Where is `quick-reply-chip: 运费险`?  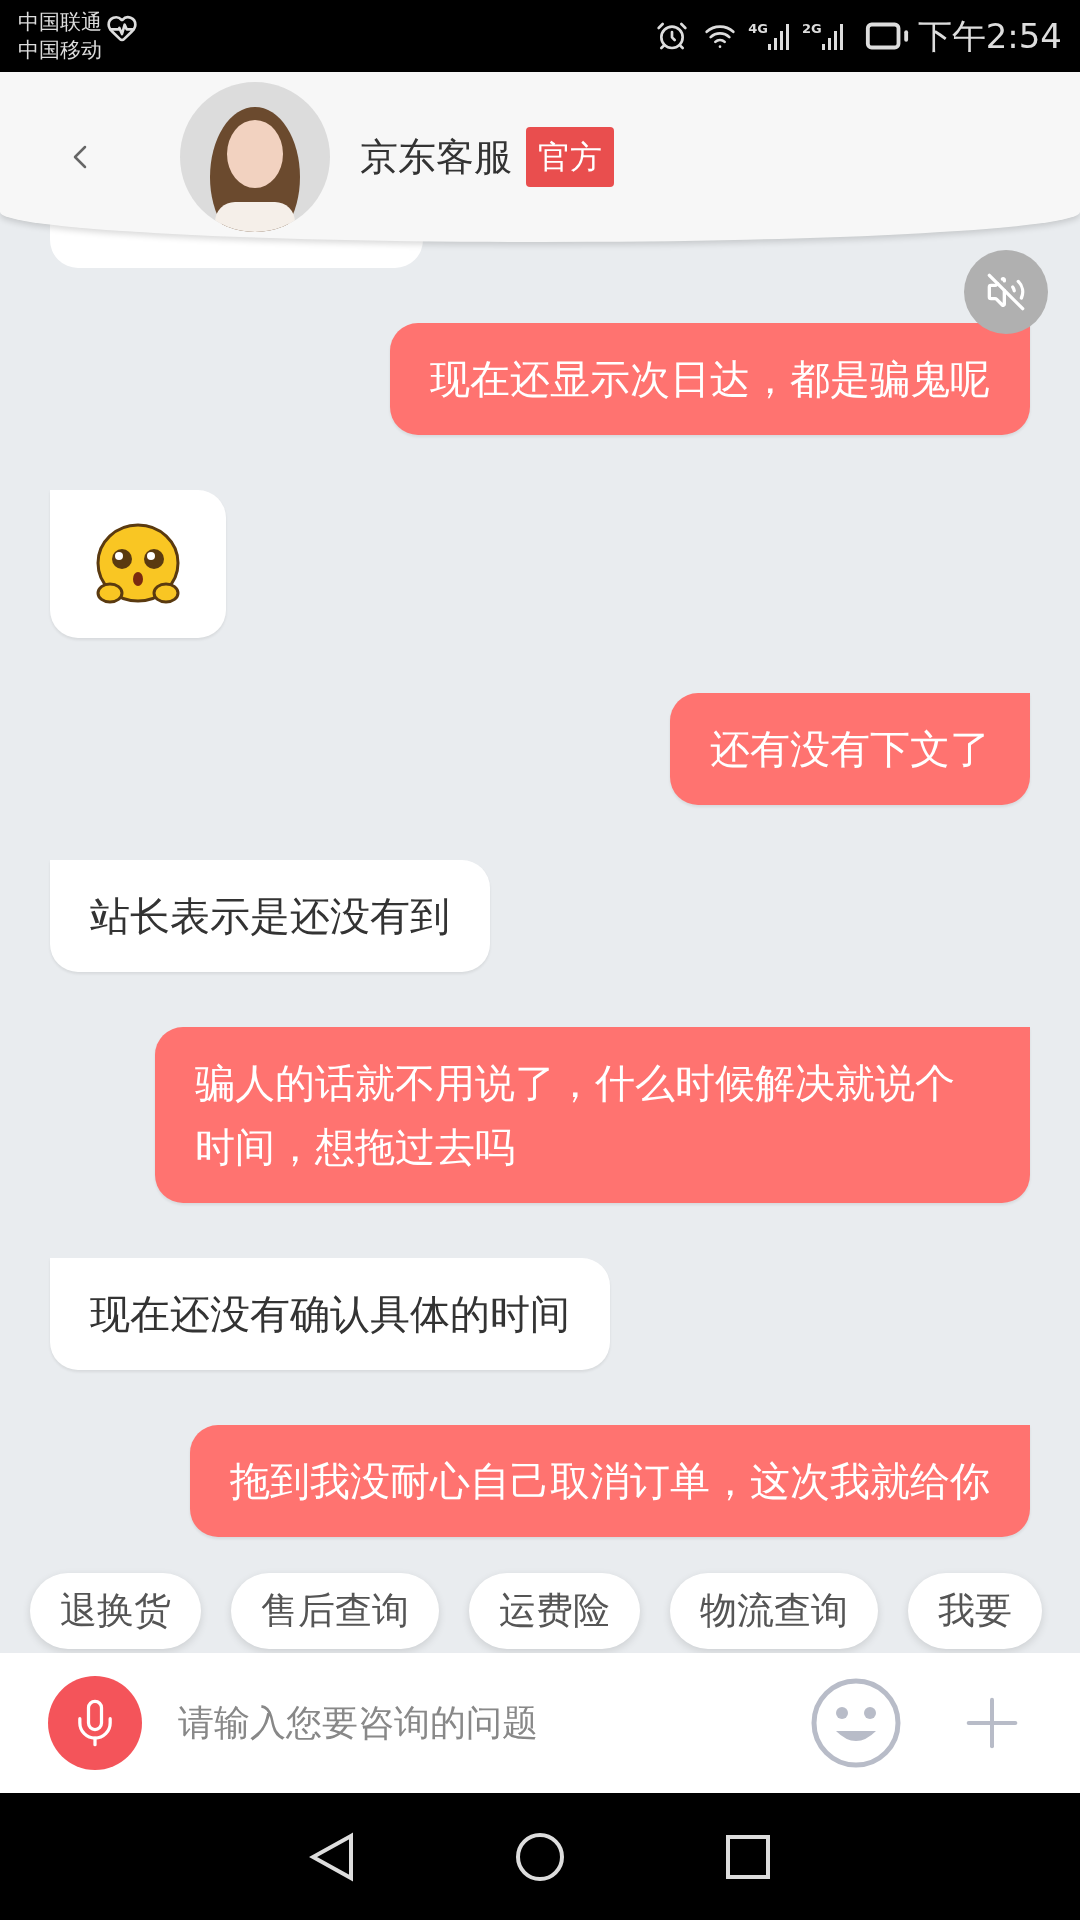
quick-reply-chip: 运费险 is located at coordinates (554, 1611).